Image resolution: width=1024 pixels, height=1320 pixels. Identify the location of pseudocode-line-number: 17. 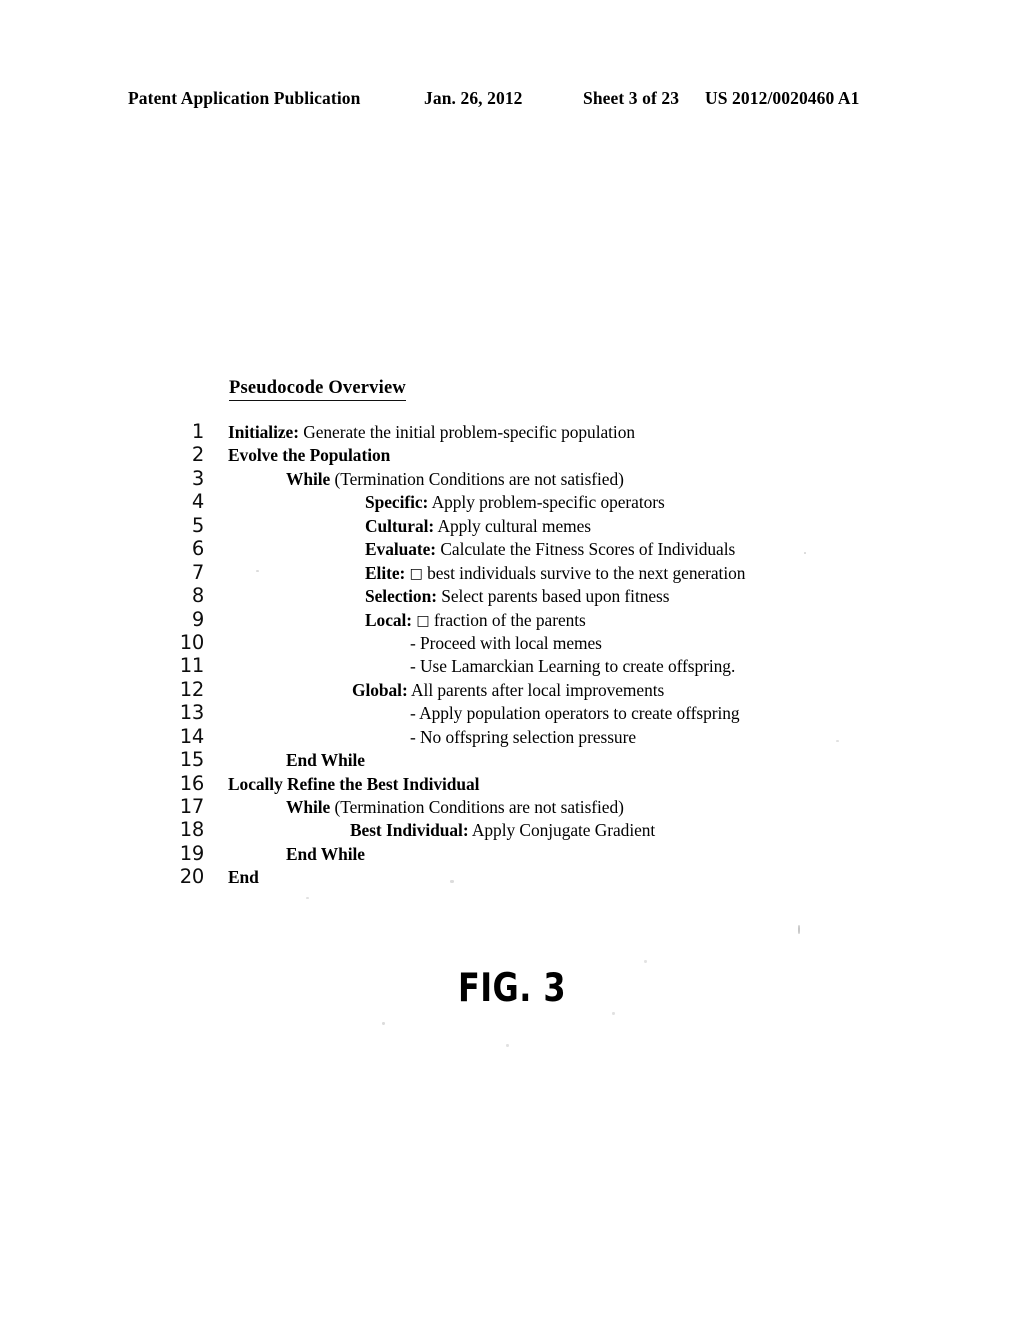
(192, 806).